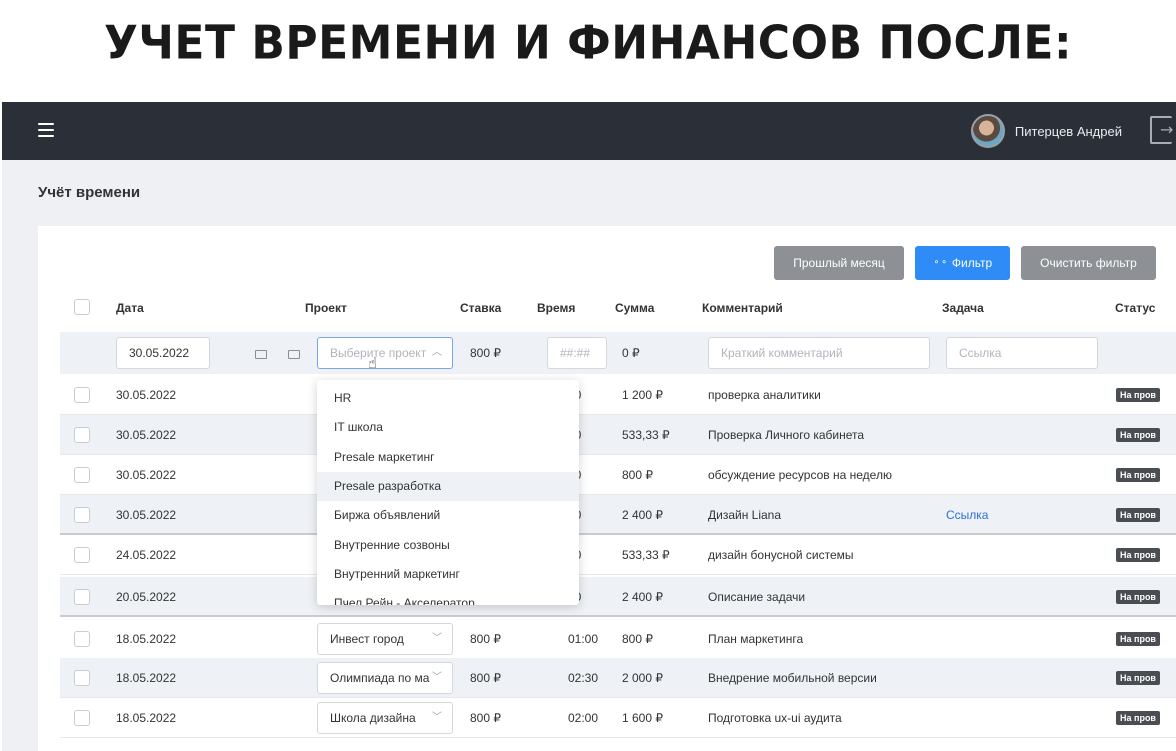 The height and width of the screenshot is (751, 1176). What do you see at coordinates (786, 435) in the screenshot?
I see `row-comment: Проверка Личного кабинета` at bounding box center [786, 435].